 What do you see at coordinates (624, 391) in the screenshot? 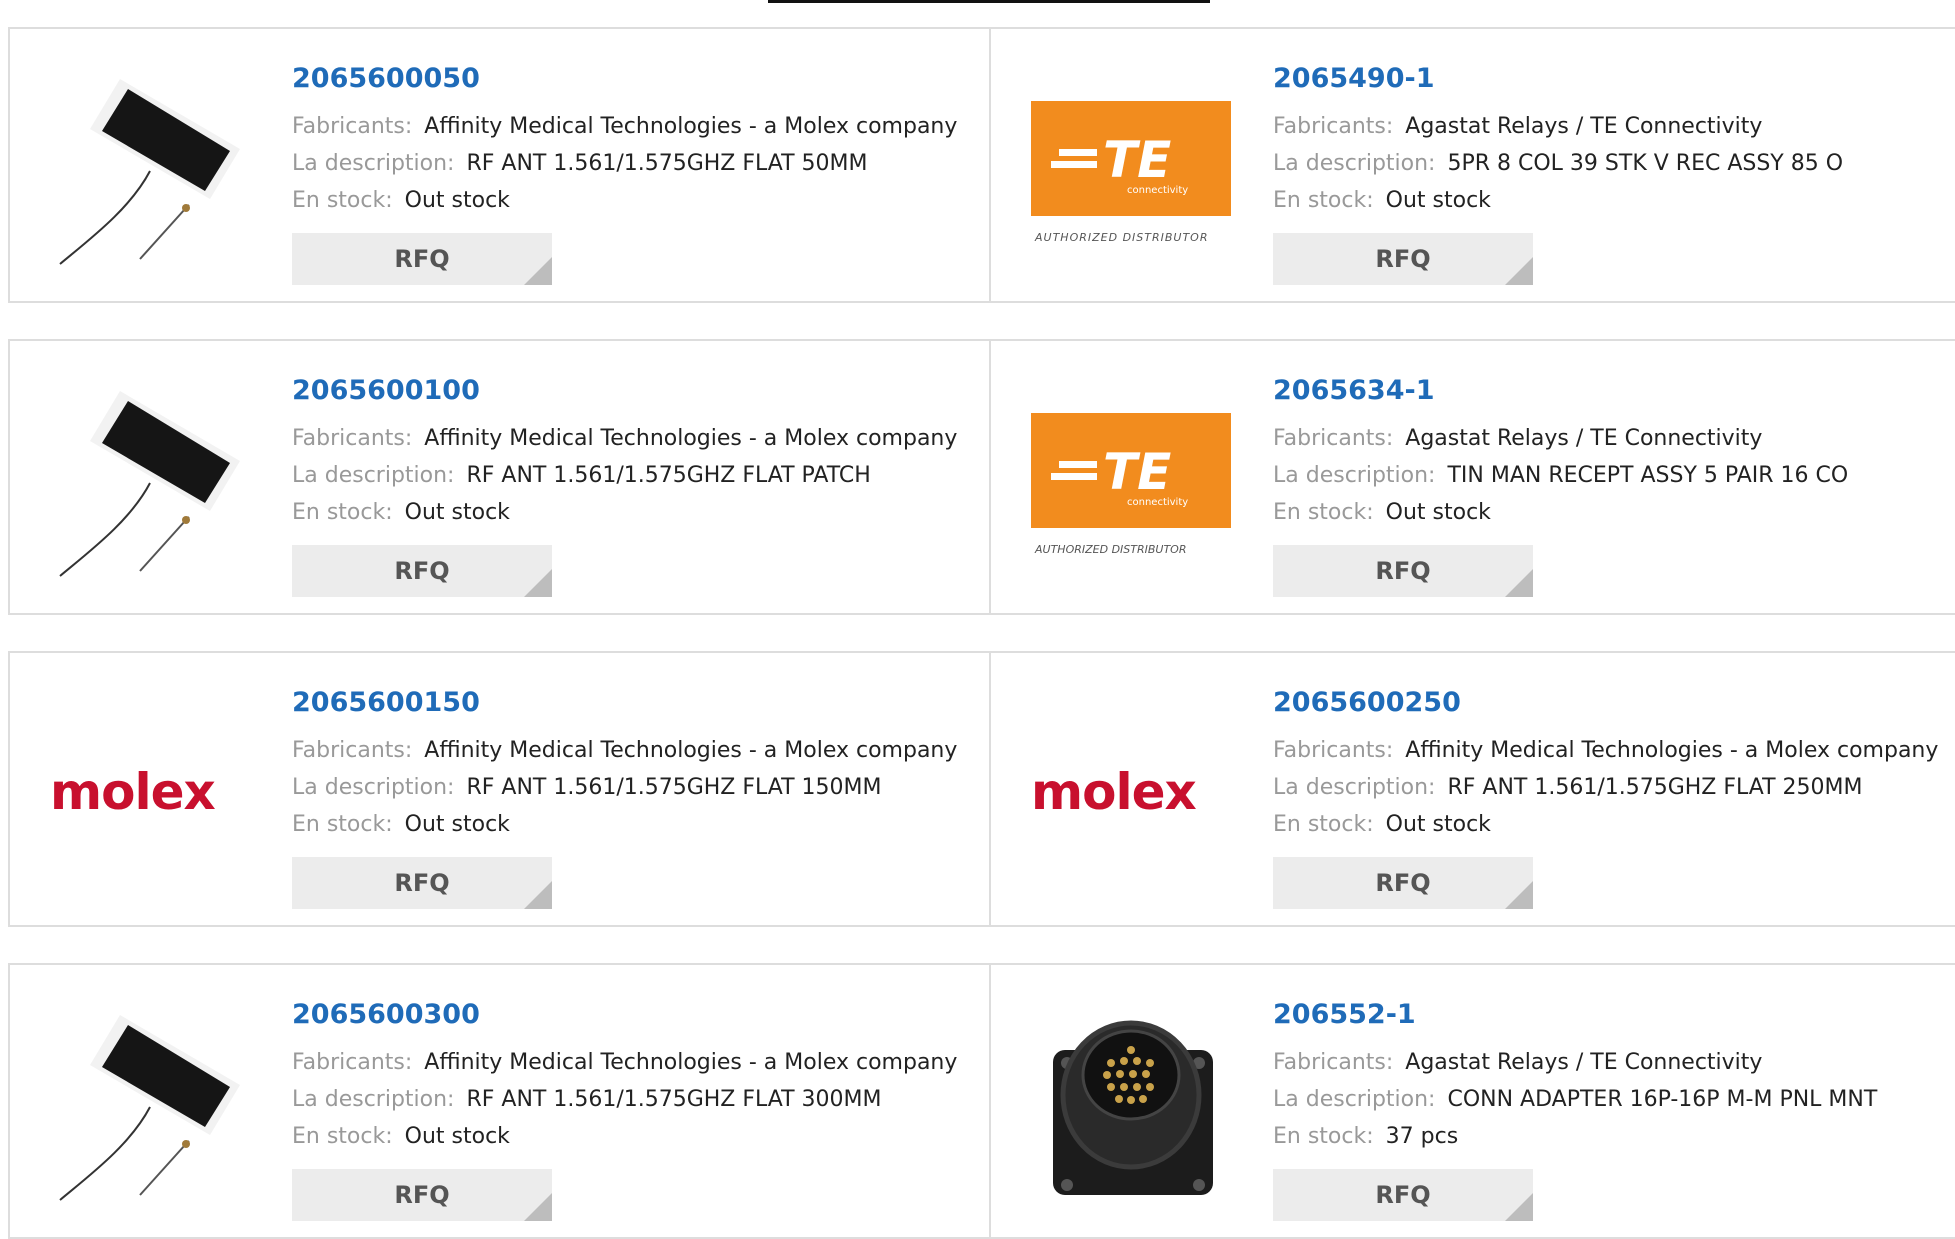
I see `part-number-link: 2065600100` at bounding box center [624, 391].